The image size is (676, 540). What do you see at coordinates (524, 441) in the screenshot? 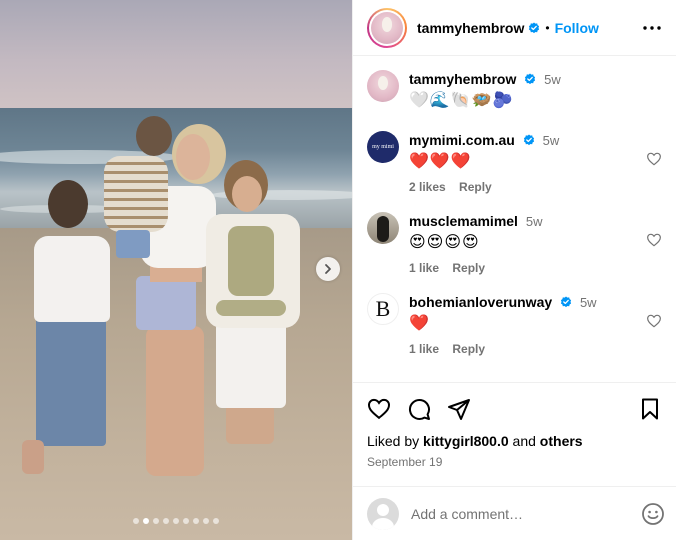
I see `liked-by-and: and` at bounding box center [524, 441].